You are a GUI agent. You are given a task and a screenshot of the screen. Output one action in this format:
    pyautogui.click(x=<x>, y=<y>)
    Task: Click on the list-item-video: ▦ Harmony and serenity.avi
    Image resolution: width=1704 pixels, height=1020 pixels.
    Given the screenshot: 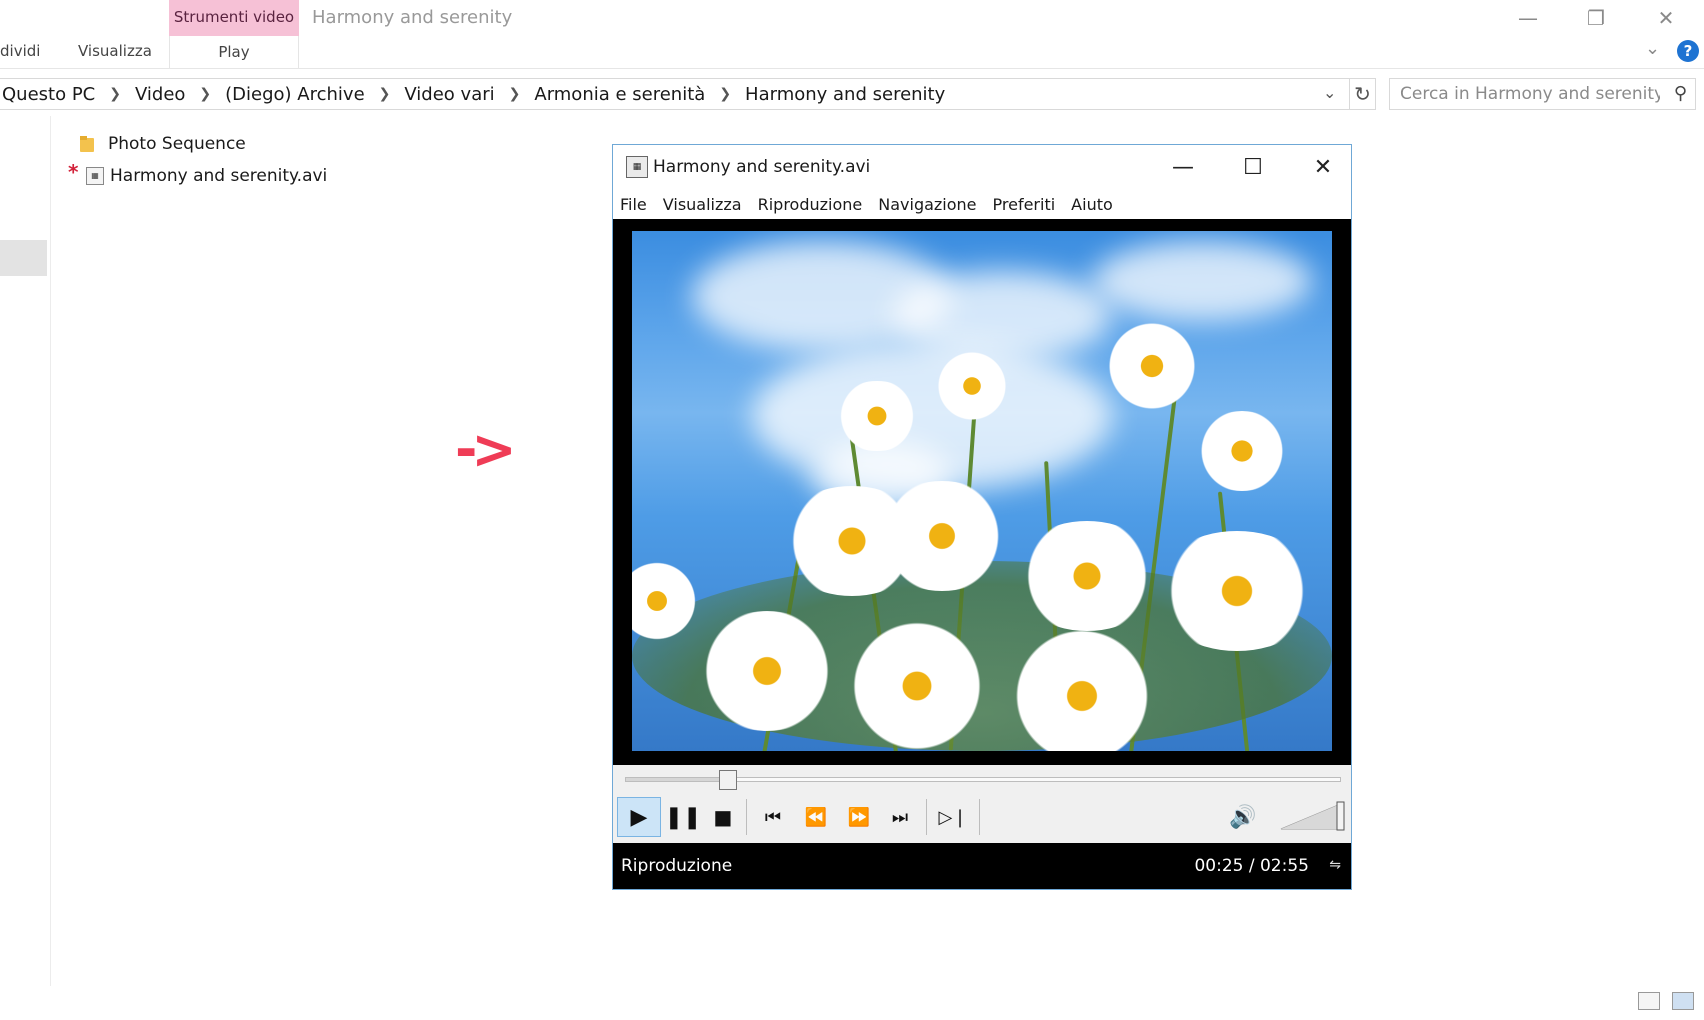 What is the action you would take?
    pyautogui.click(x=206, y=176)
    